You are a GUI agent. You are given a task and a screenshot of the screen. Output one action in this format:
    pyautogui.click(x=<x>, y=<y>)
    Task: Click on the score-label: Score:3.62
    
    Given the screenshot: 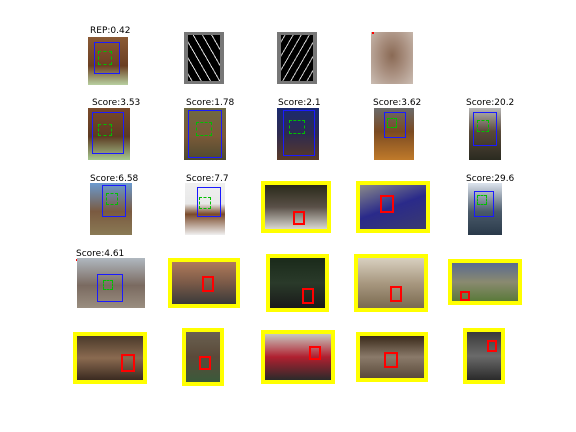 What is the action you would take?
    pyautogui.click(x=397, y=103)
    